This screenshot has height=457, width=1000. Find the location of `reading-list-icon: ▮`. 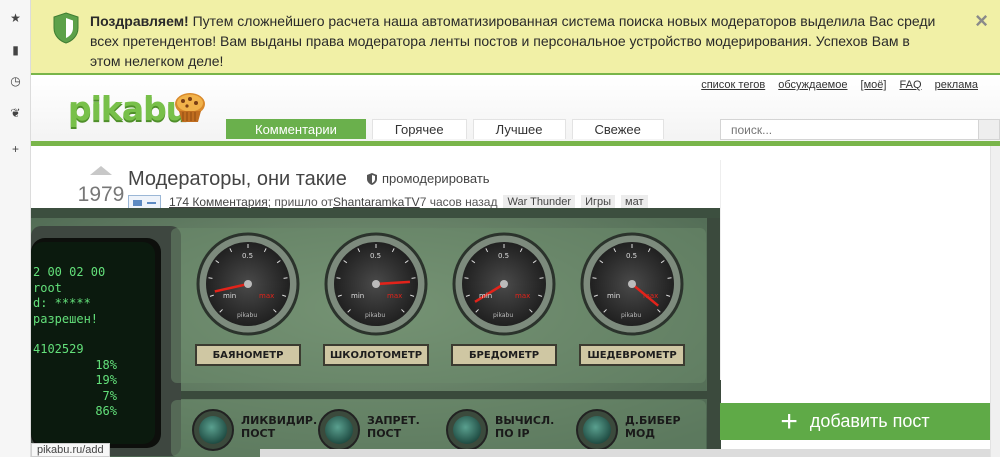

reading-list-icon: ▮ is located at coordinates (15, 50).